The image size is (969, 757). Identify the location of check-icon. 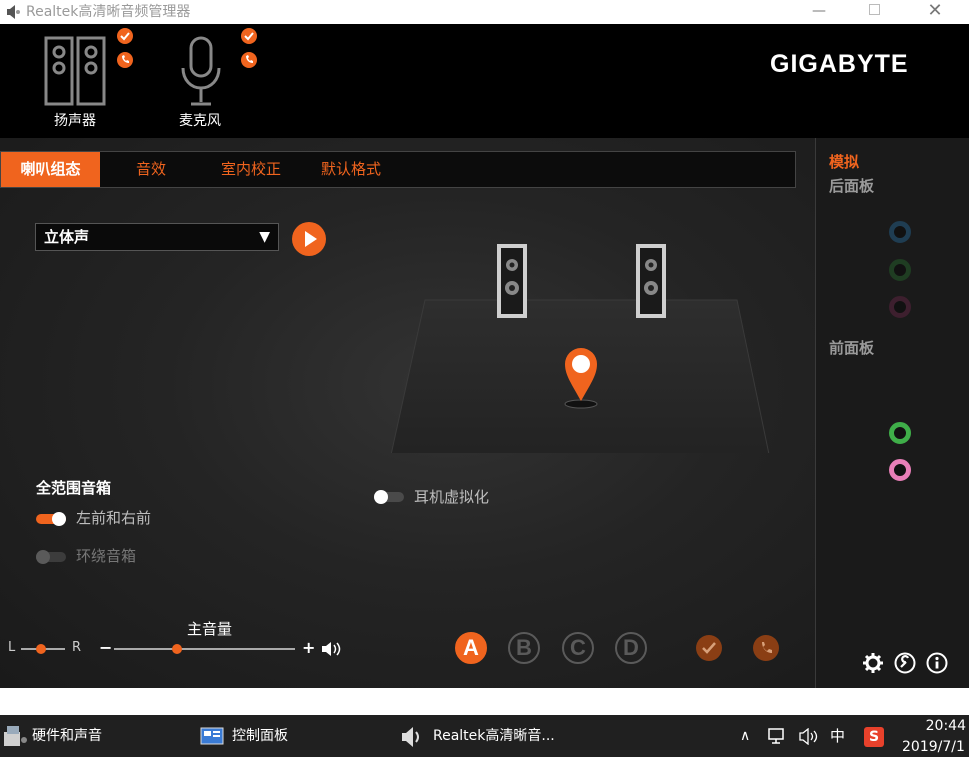
(709, 648).